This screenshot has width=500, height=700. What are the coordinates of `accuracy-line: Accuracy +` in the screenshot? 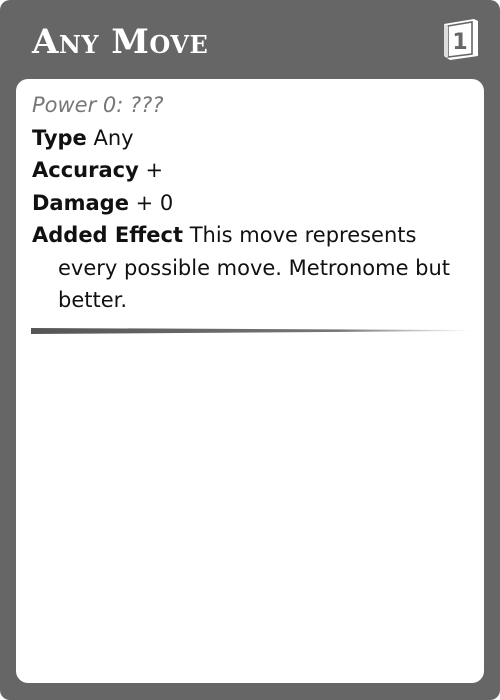 It's located at (250, 170).